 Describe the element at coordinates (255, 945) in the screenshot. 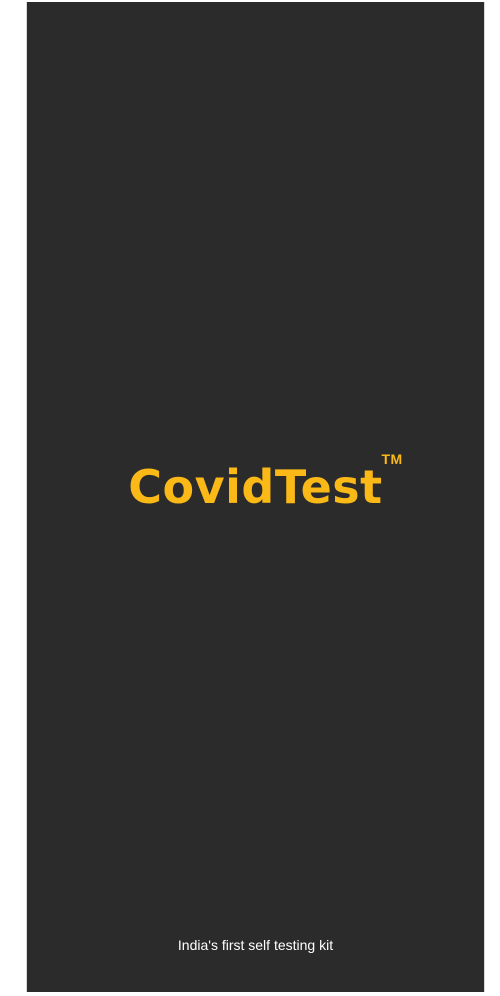

I see `tagline: India's first self testing kit` at that location.